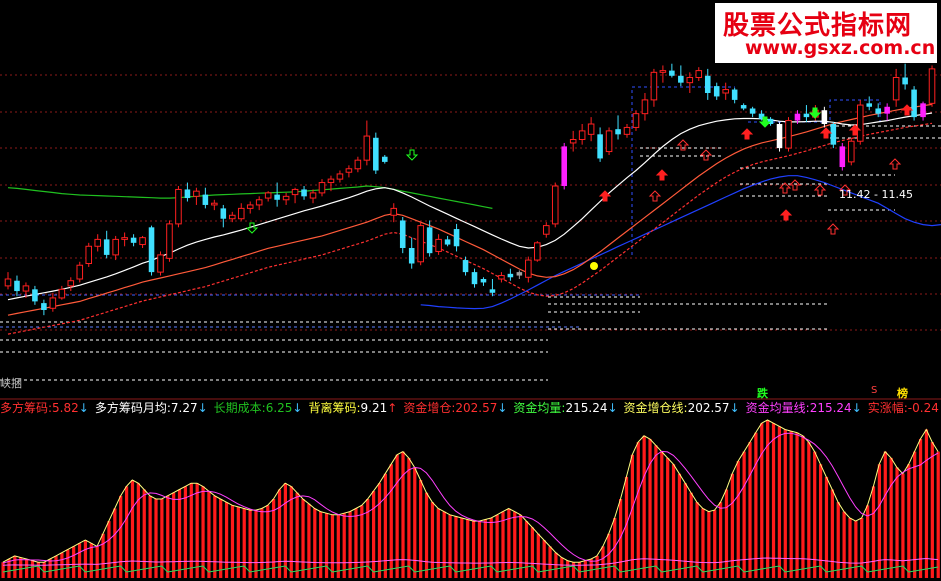  I want to click on signal-dot-icon, so click(594, 266).